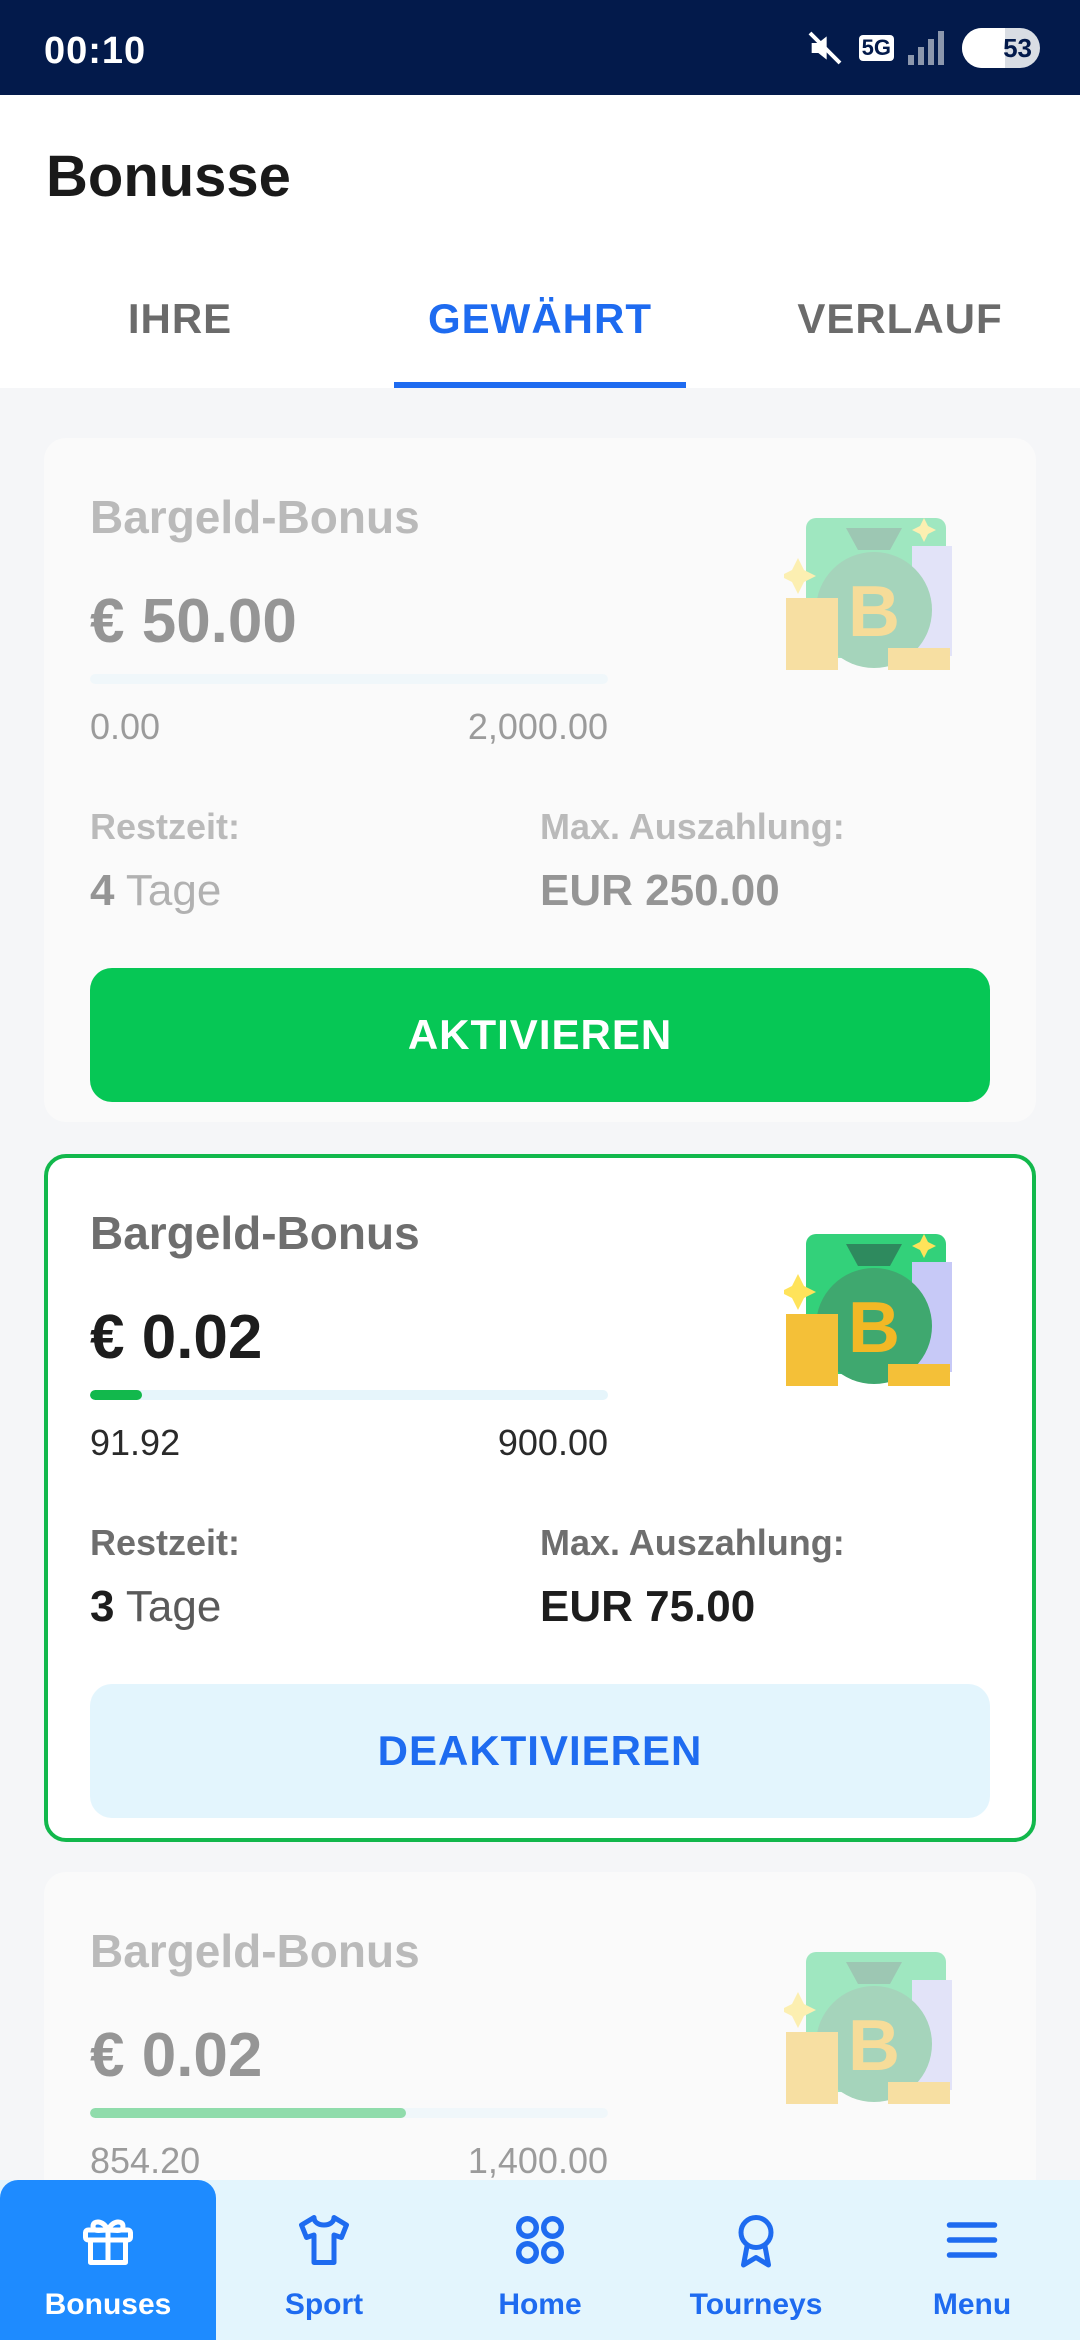 The image size is (1080, 2340). What do you see at coordinates (540, 2240) in the screenshot?
I see `grid-icon` at bounding box center [540, 2240].